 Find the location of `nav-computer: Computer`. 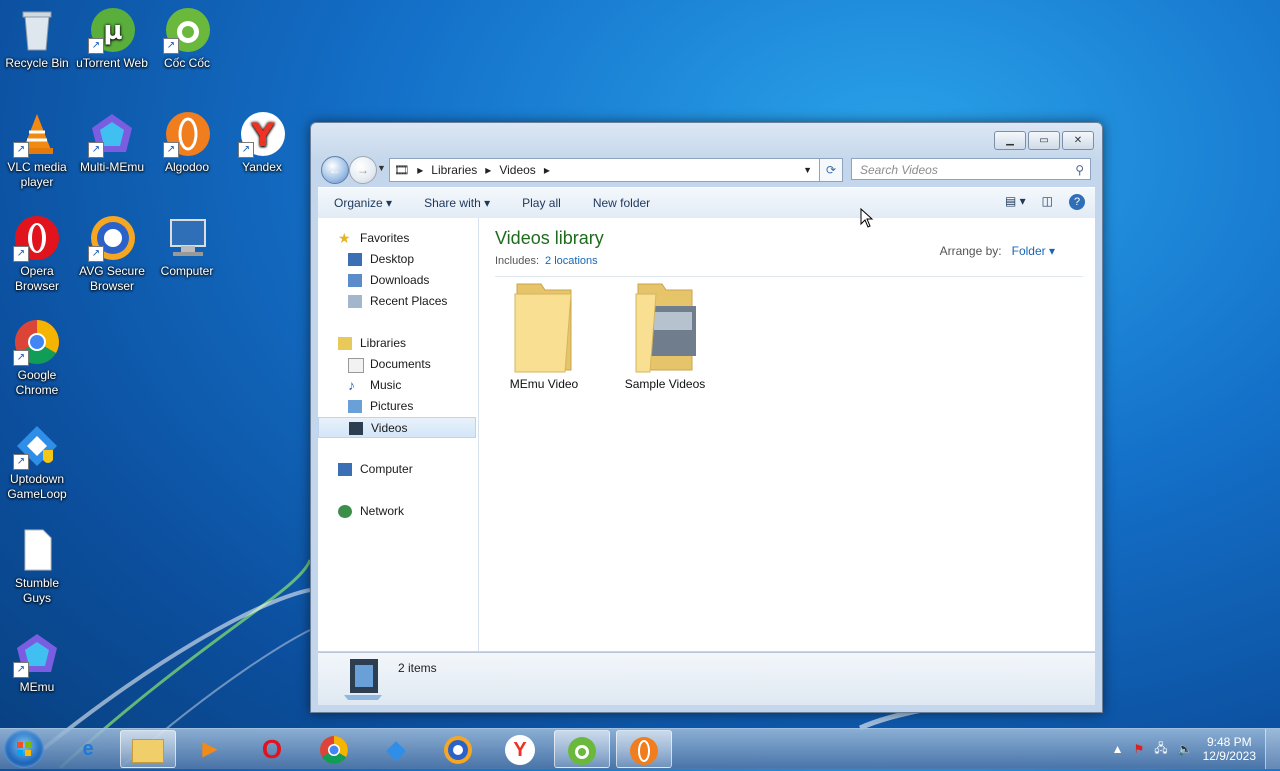

nav-computer: Computer is located at coordinates (397, 469).